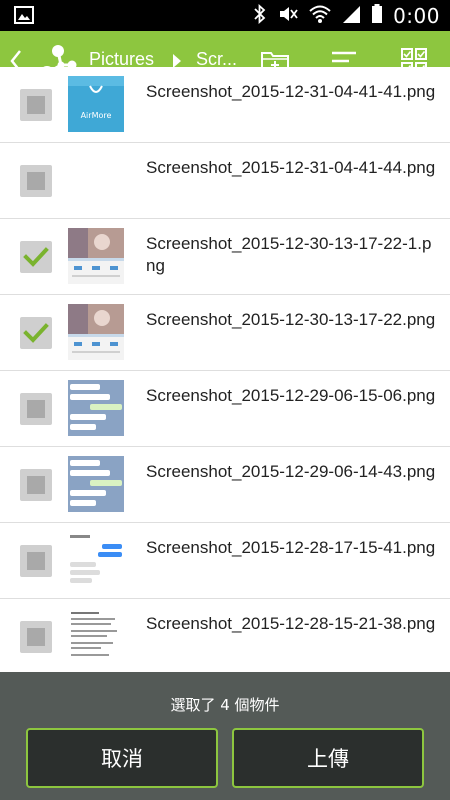 The width and height of the screenshot is (450, 800). What do you see at coordinates (291, 623) in the screenshot?
I see `file-name: Screenshot_2015-12-28-15-21-38.png` at bounding box center [291, 623].